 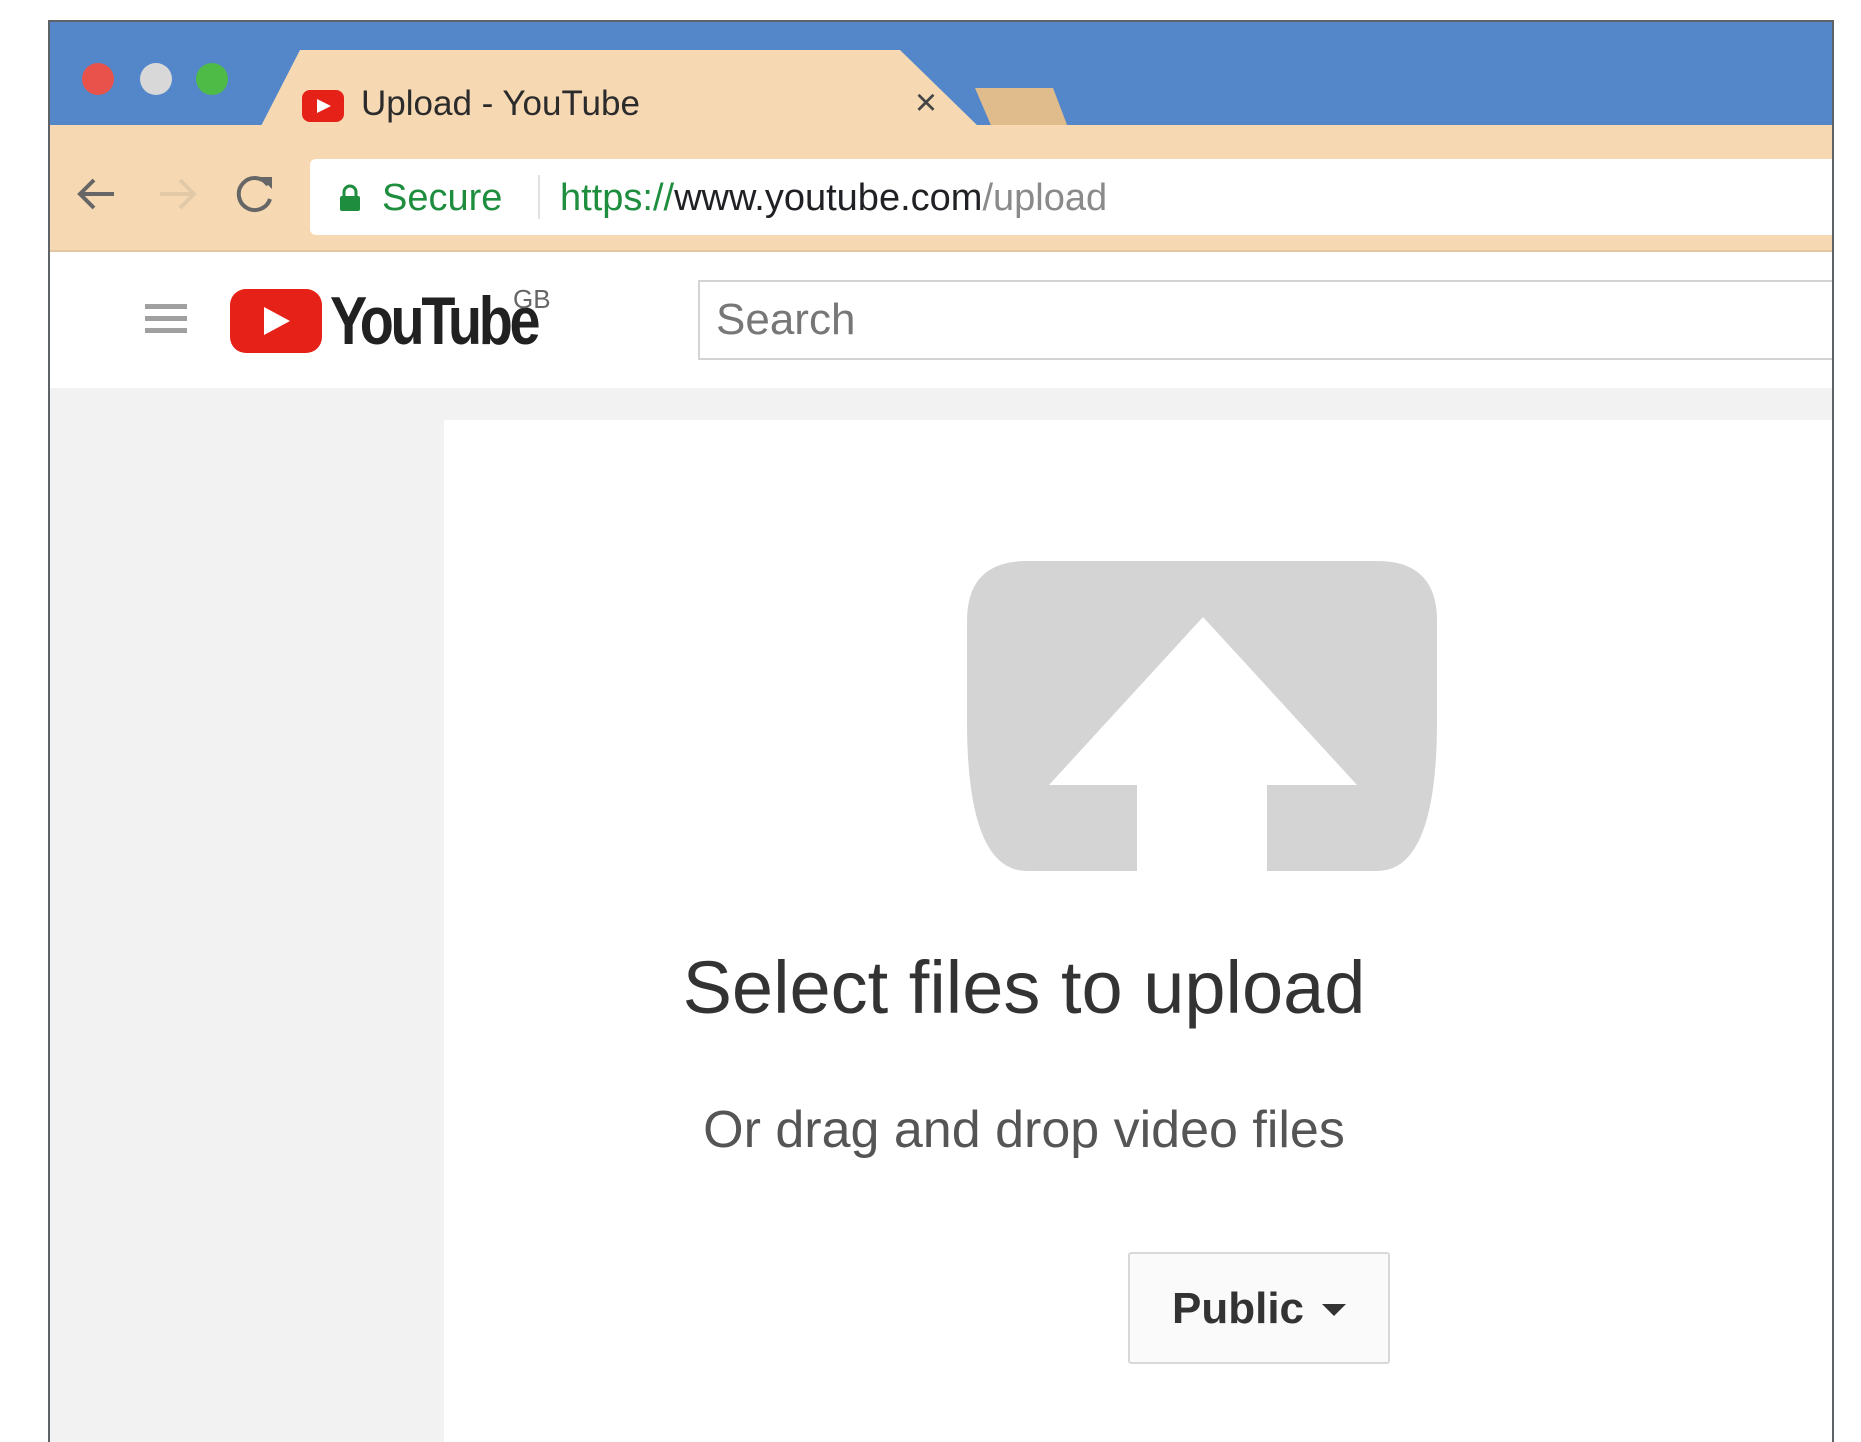 I want to click on address-bar: Secure https://www.youtube.com/upload, so click(x=1071, y=197).